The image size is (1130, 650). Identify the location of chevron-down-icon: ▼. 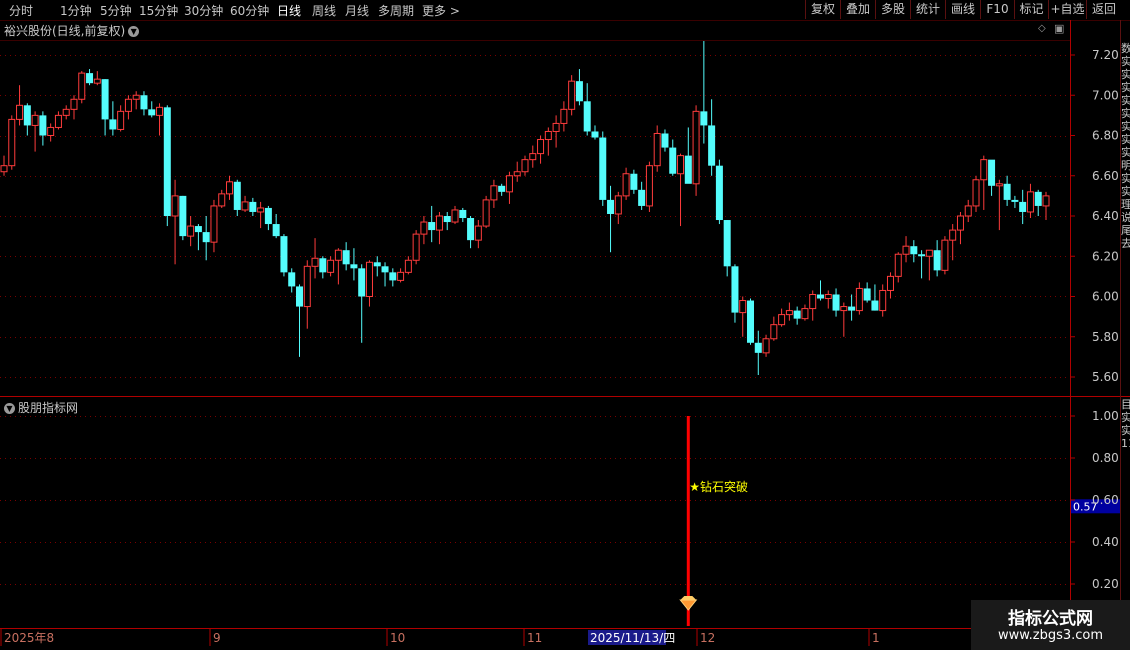
(9, 408).